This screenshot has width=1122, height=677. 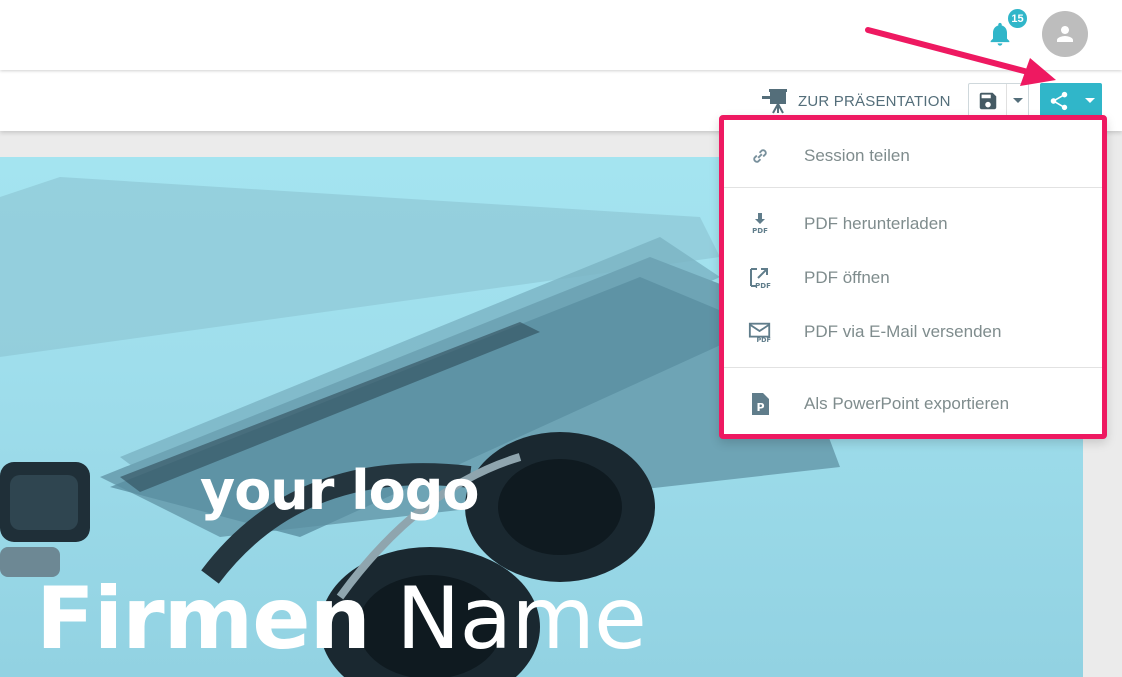 I want to click on share-dropdown-caret, so click(x=1090, y=100).